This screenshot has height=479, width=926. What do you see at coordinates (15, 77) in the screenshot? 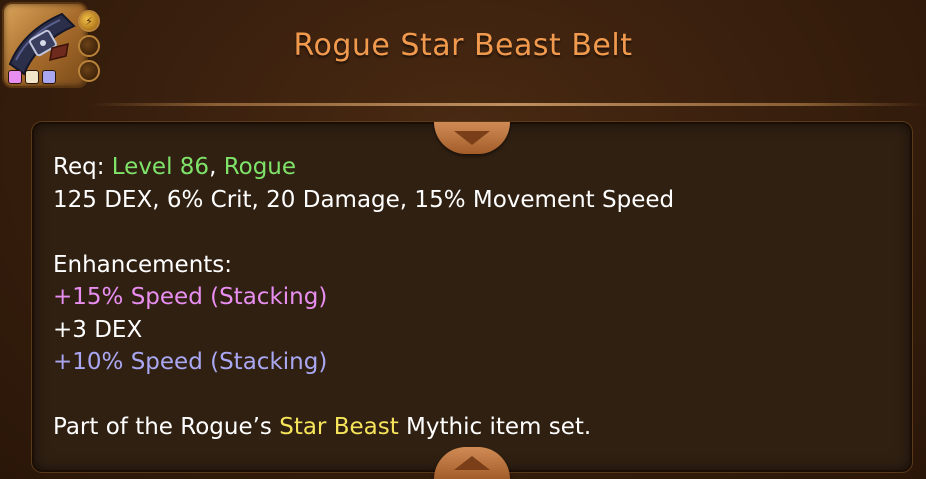
I see `gem-pink` at bounding box center [15, 77].